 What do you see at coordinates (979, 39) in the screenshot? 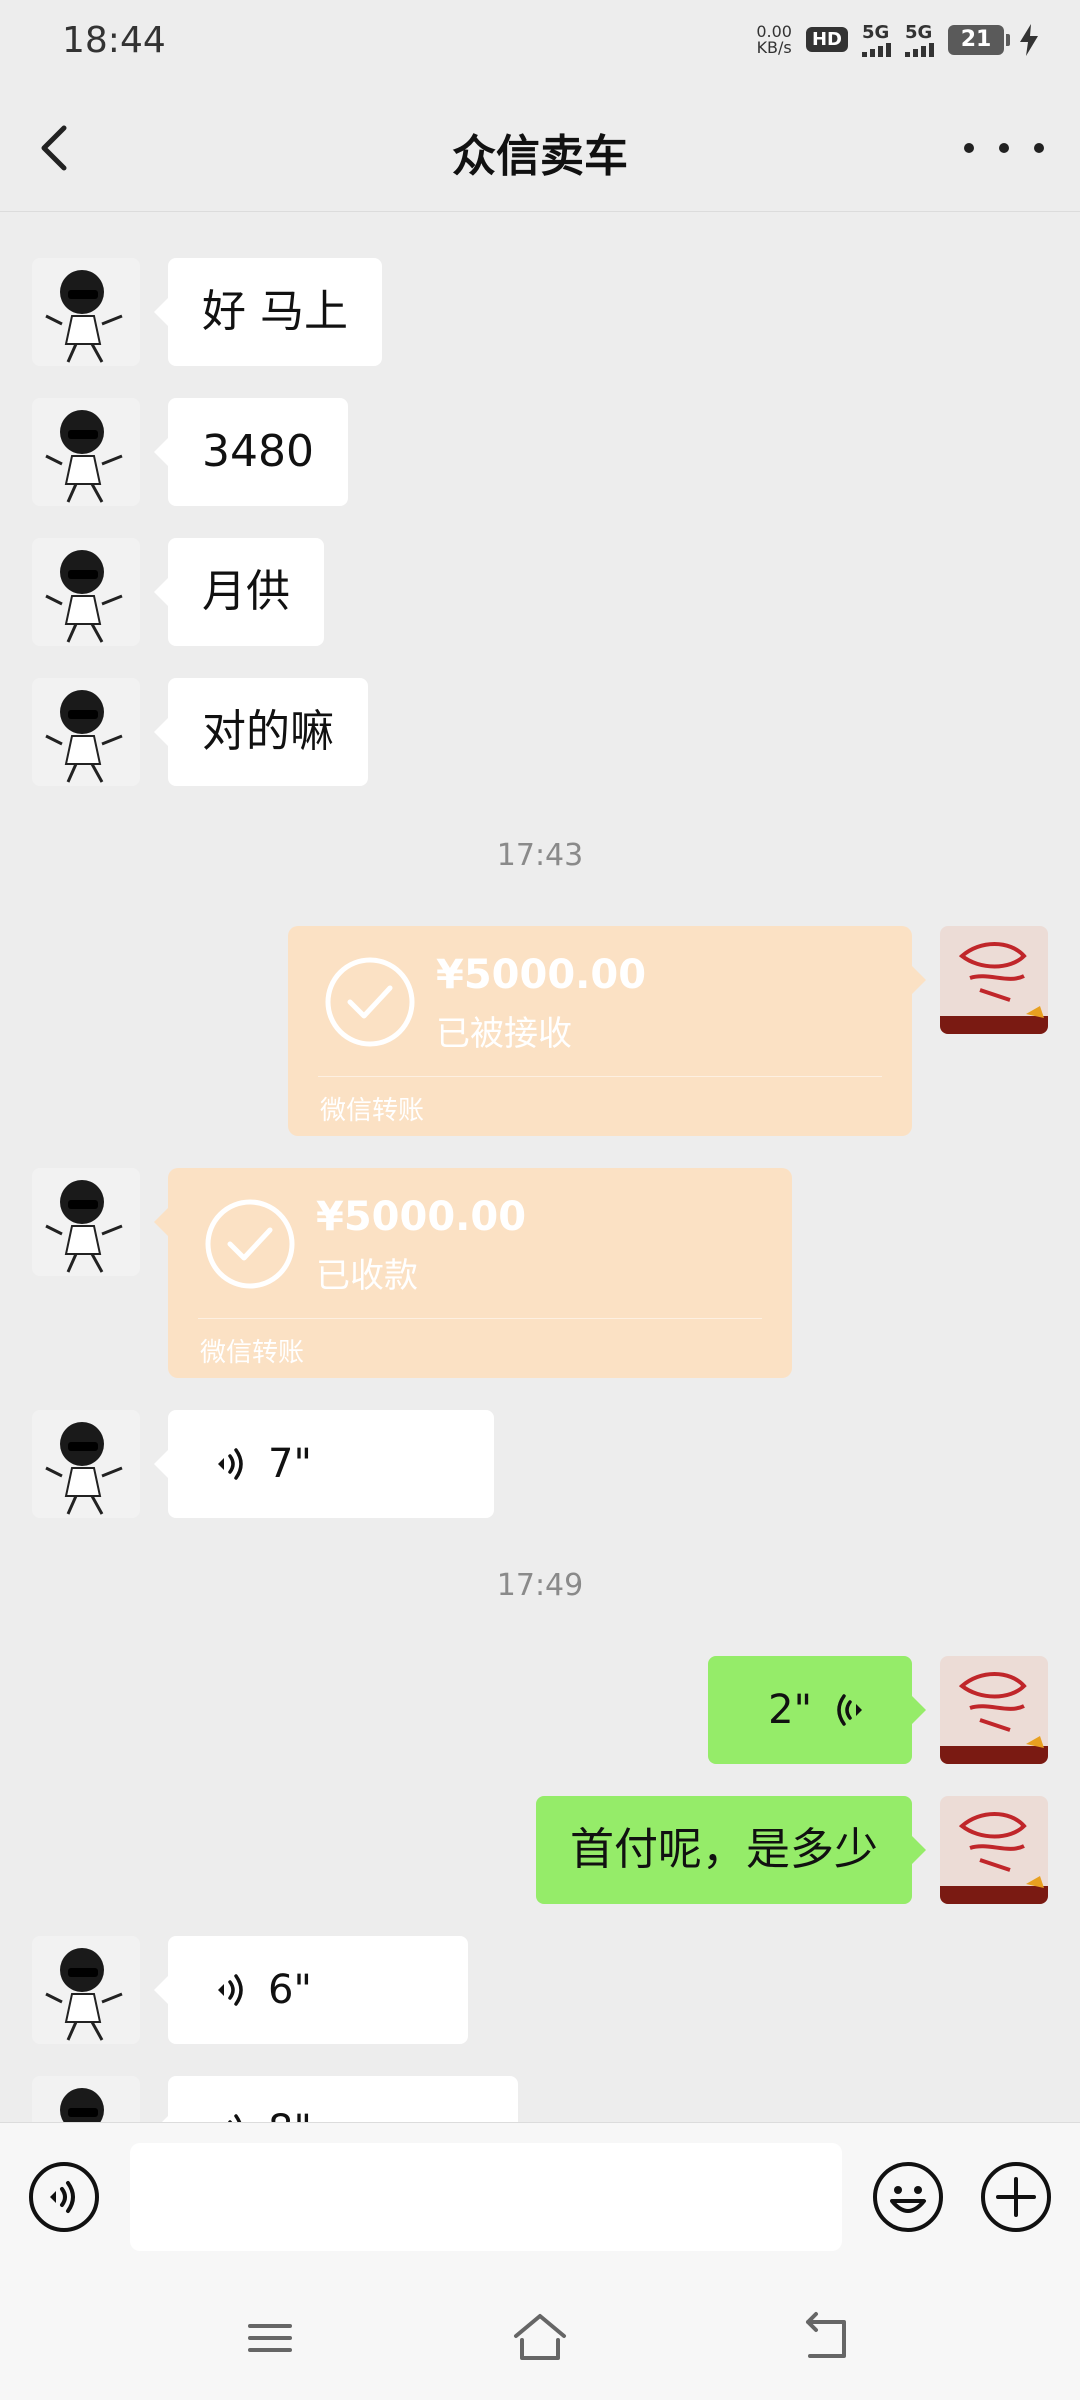
I see `battery-icon: 21` at bounding box center [979, 39].